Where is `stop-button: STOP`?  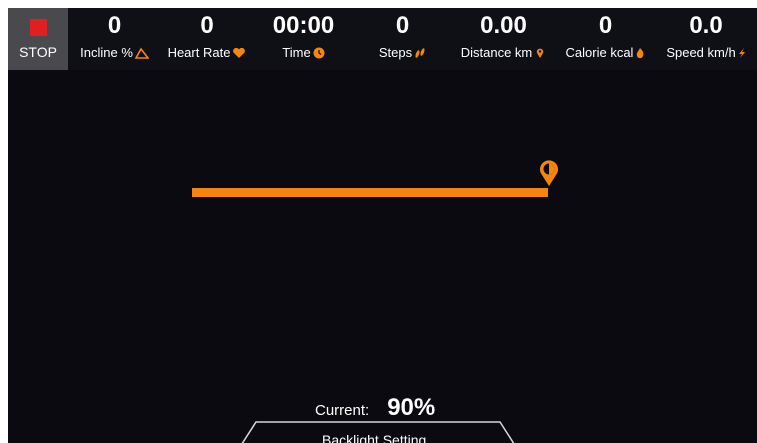 stop-button: STOP is located at coordinates (38, 39).